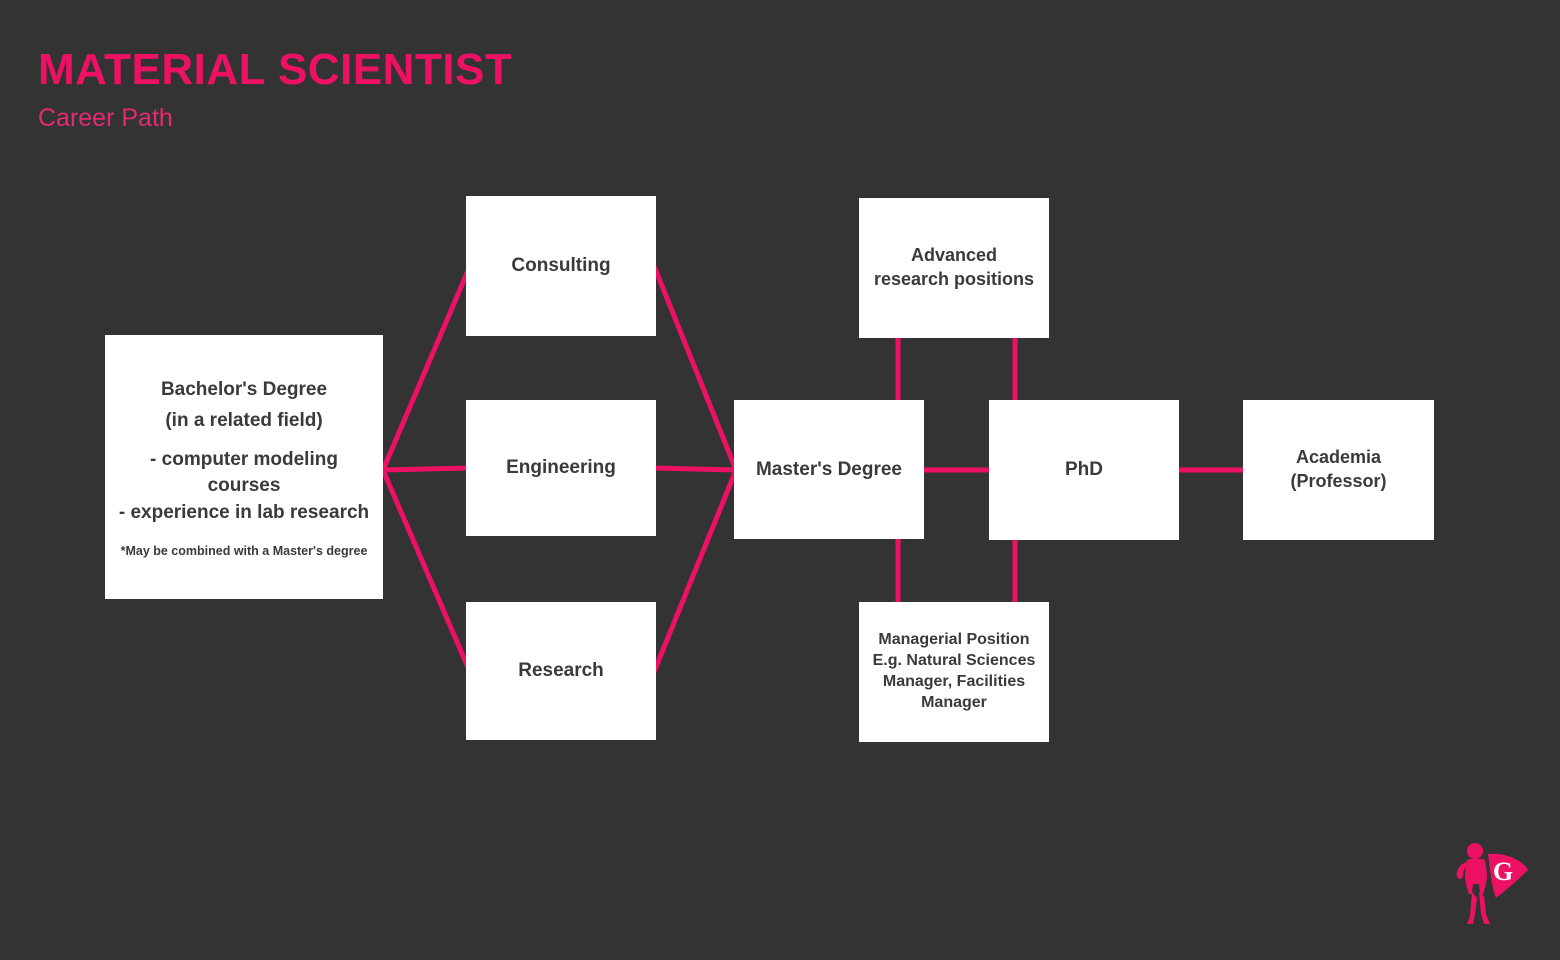  Describe the element at coordinates (244, 550) in the screenshot. I see `node-bachelor-footnote: *May be combined with a Master's degree` at that location.